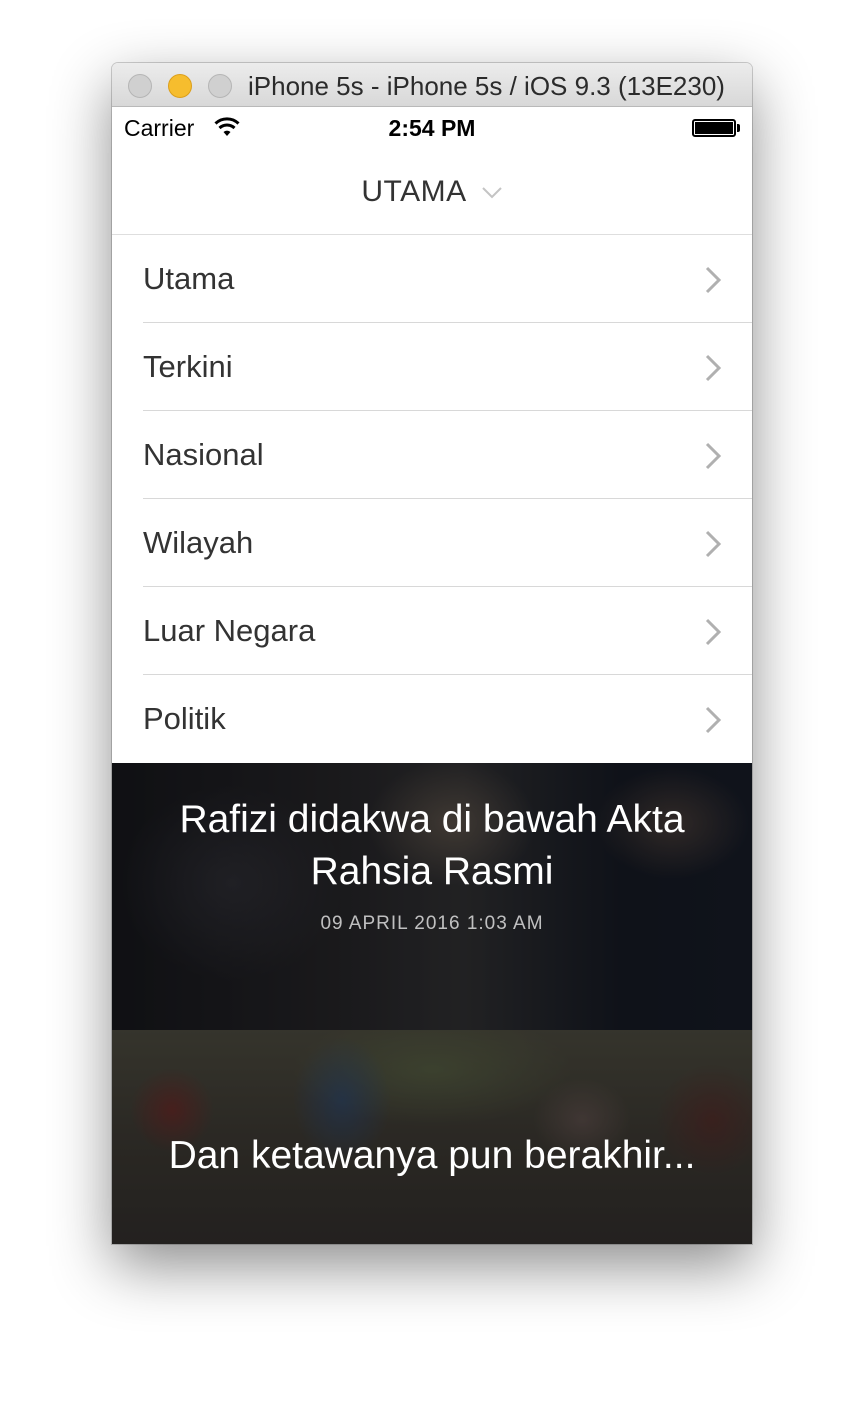 Image resolution: width=864 pixels, height=1404 pixels. Describe the element at coordinates (738, 128) in the screenshot. I see `battery-tip` at that location.